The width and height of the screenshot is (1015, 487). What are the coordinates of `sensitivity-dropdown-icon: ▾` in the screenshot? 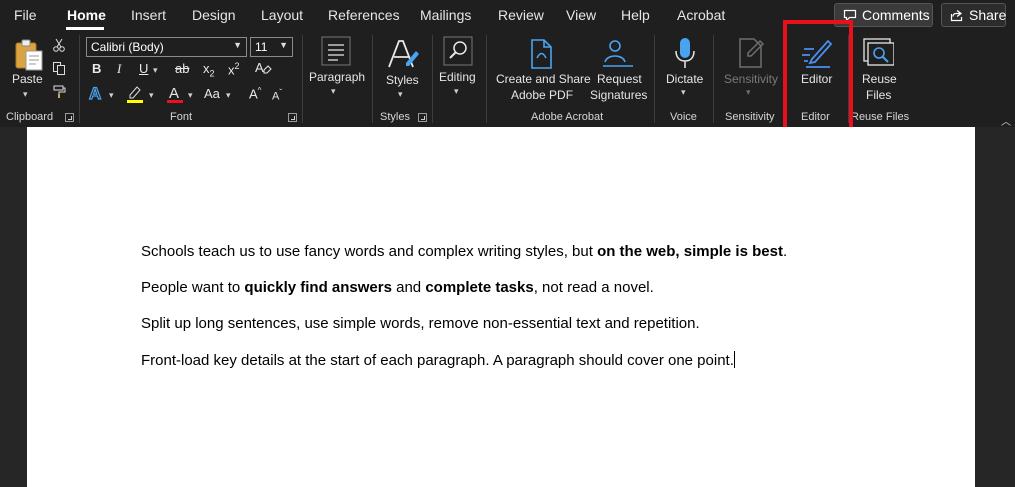 It's located at (748, 92).